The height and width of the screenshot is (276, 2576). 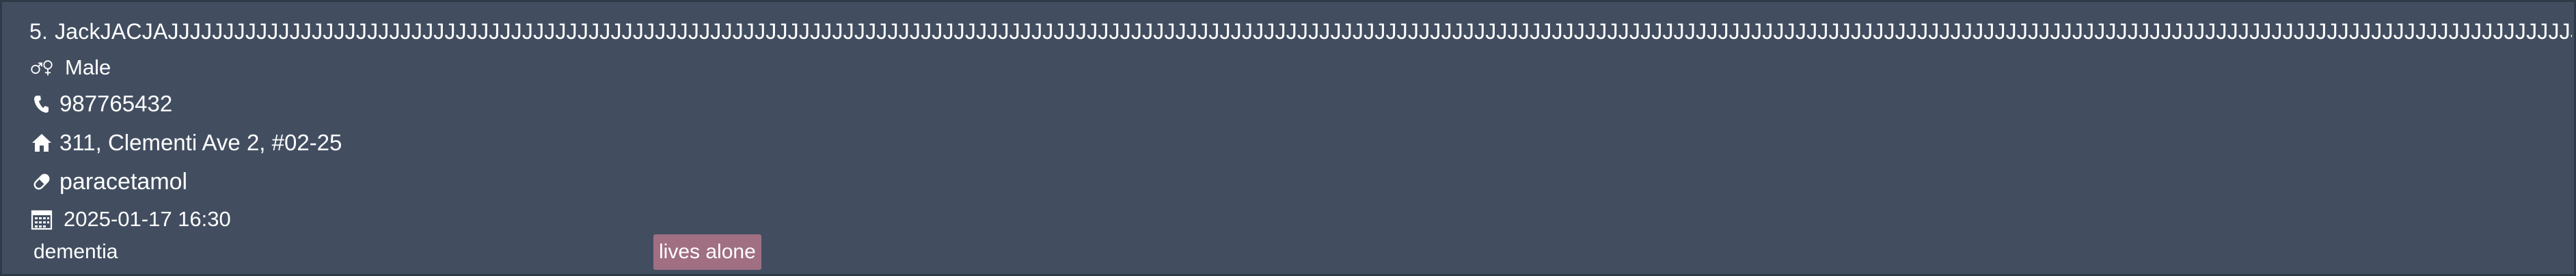 What do you see at coordinates (76, 252) in the screenshot?
I see `tag-dementia: dementia` at bounding box center [76, 252].